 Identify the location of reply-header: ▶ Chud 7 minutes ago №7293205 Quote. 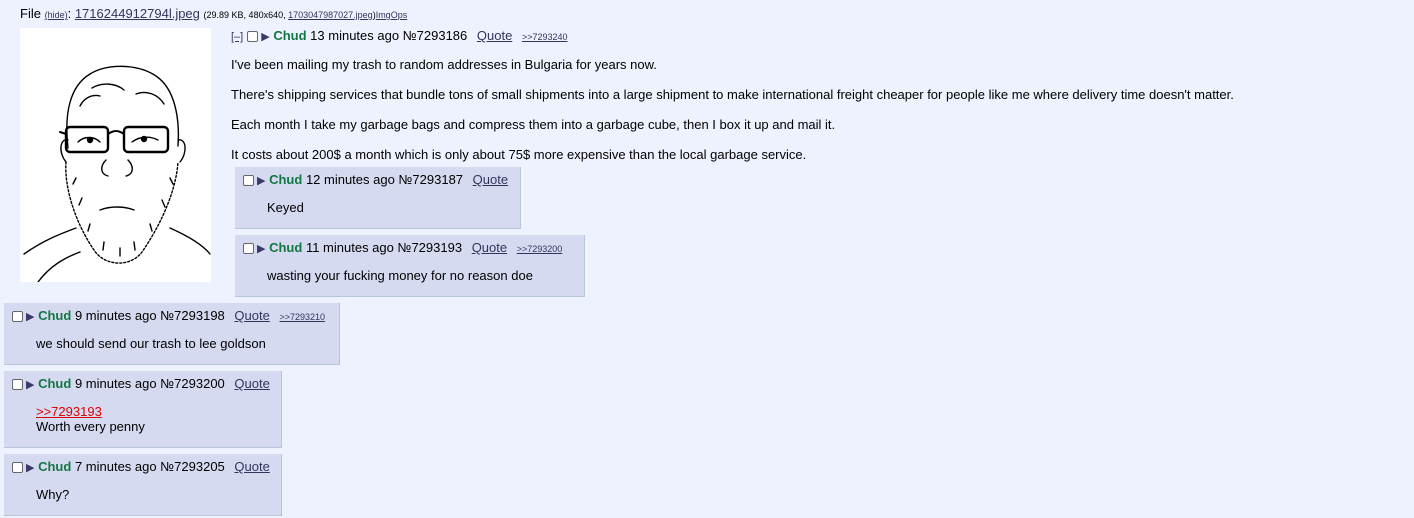
(142, 466).